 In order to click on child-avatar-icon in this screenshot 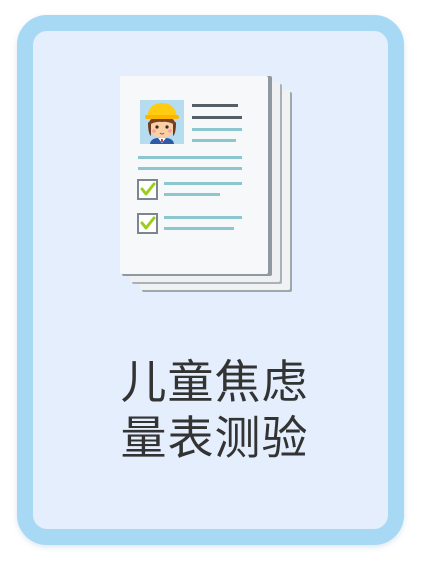, I will do `click(162, 122)`.